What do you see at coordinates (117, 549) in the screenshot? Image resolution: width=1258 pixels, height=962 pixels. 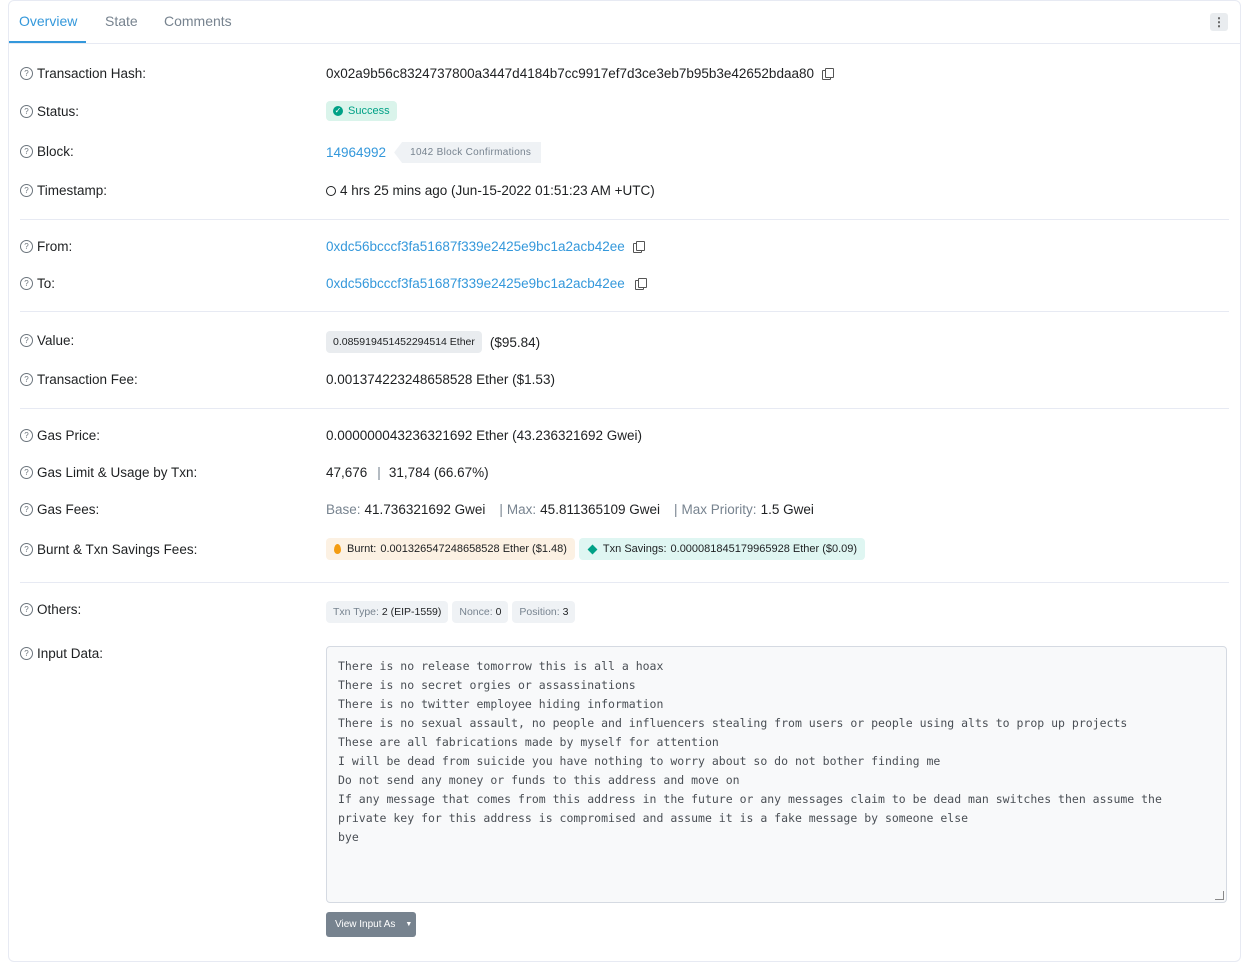 I see `burnt-label: Burnt & Txn Savings Fees:` at bounding box center [117, 549].